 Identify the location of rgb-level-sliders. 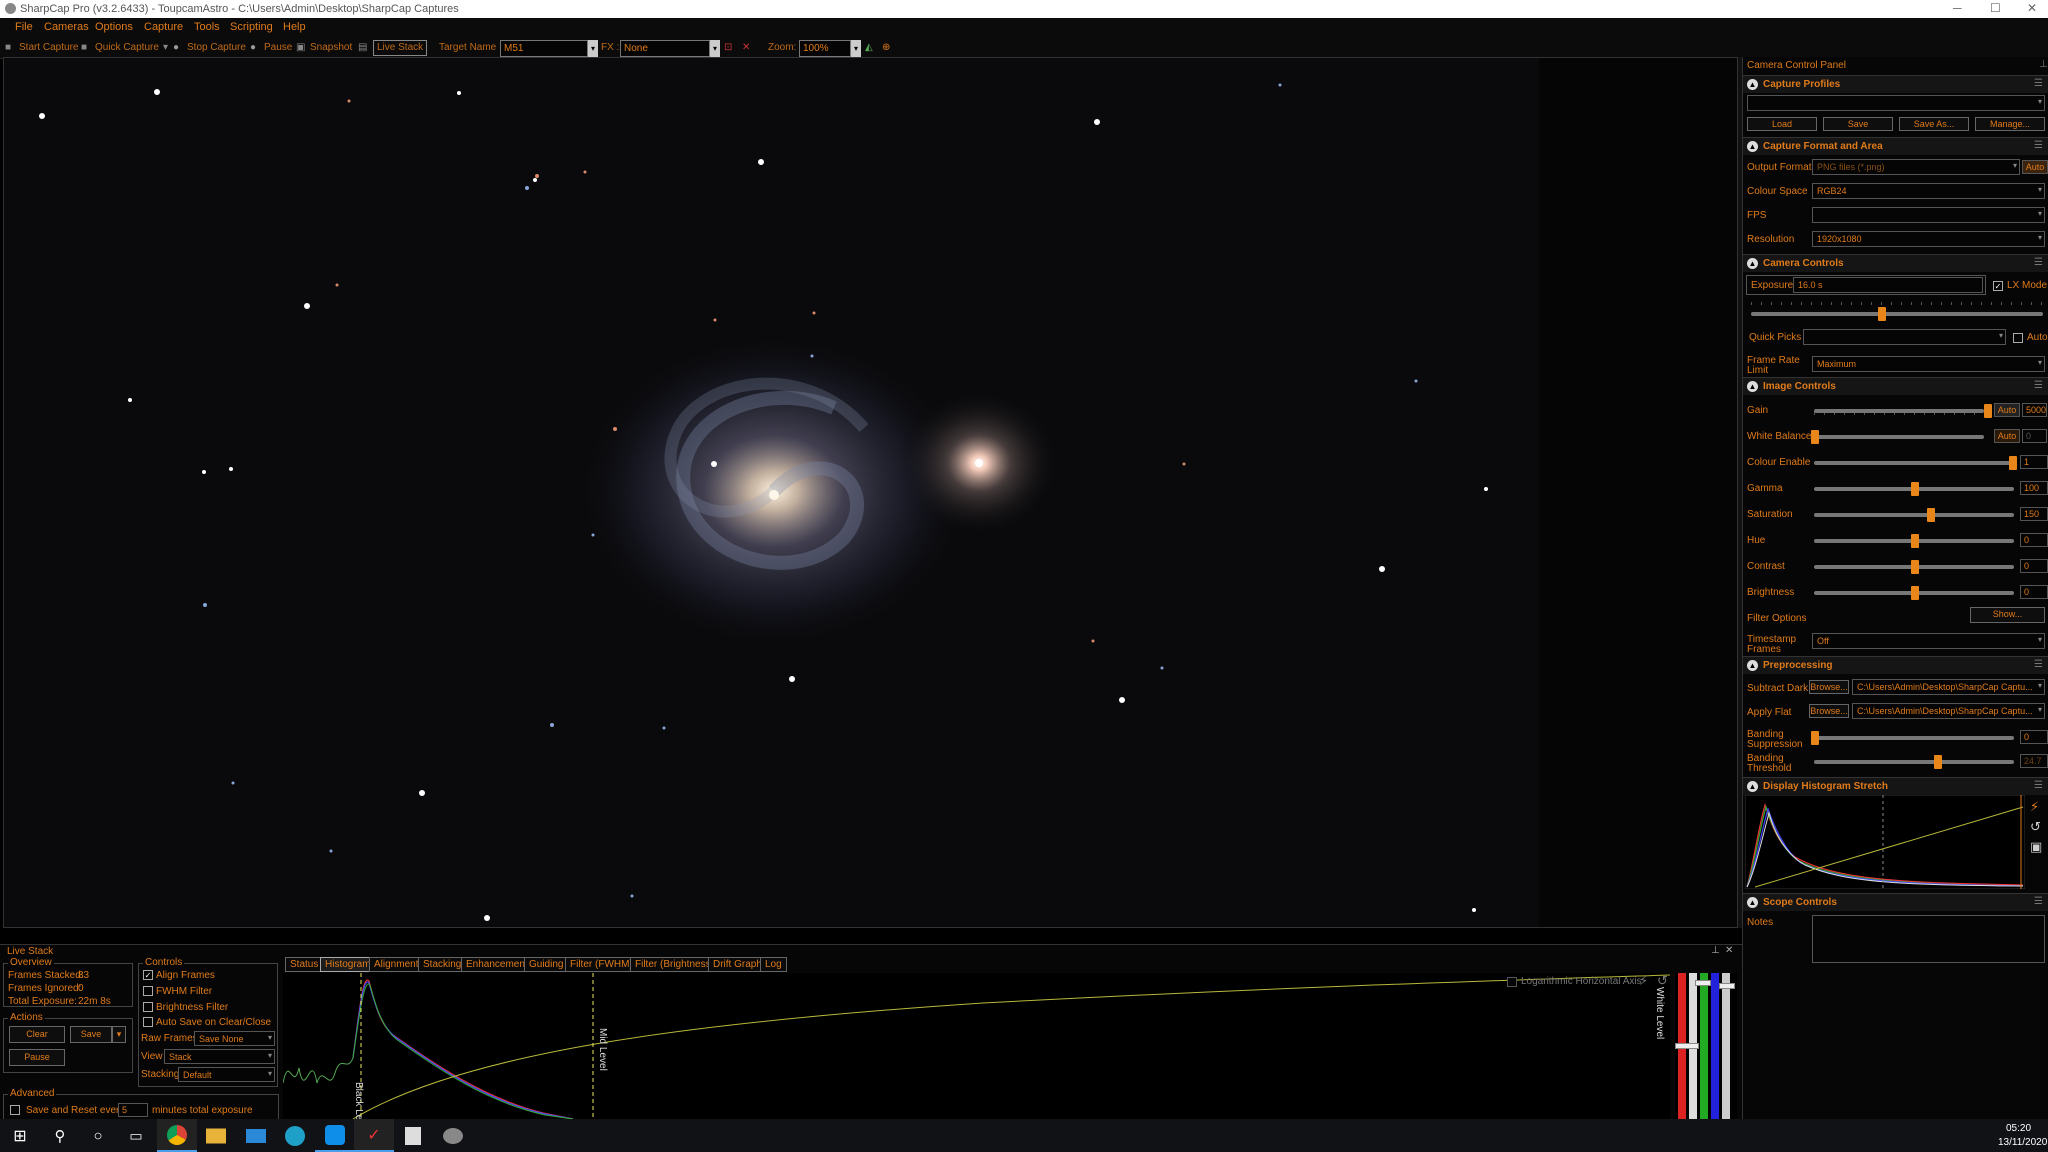
(1706, 1046).